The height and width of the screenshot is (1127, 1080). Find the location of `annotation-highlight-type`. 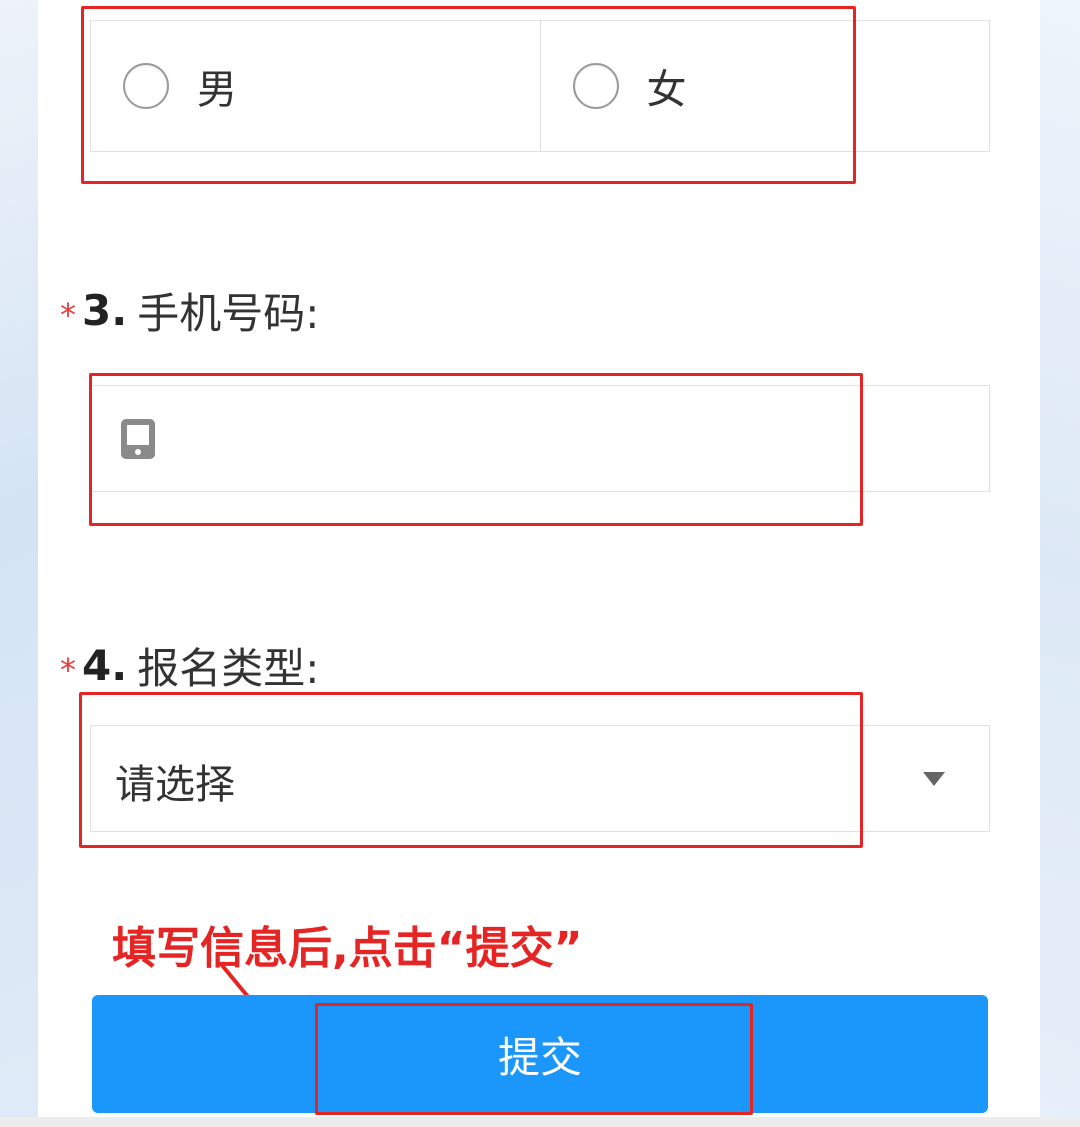

annotation-highlight-type is located at coordinates (471, 770).